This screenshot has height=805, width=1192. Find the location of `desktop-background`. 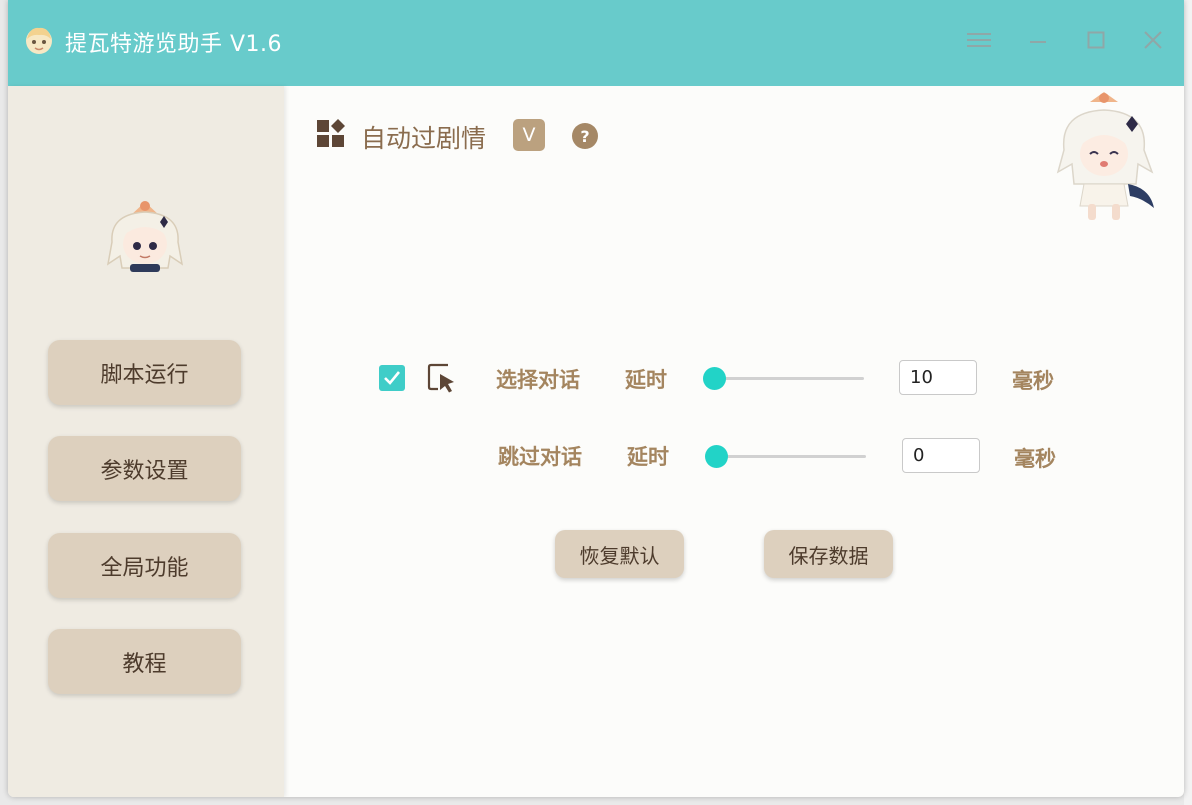

desktop-background is located at coordinates (1188, 402).